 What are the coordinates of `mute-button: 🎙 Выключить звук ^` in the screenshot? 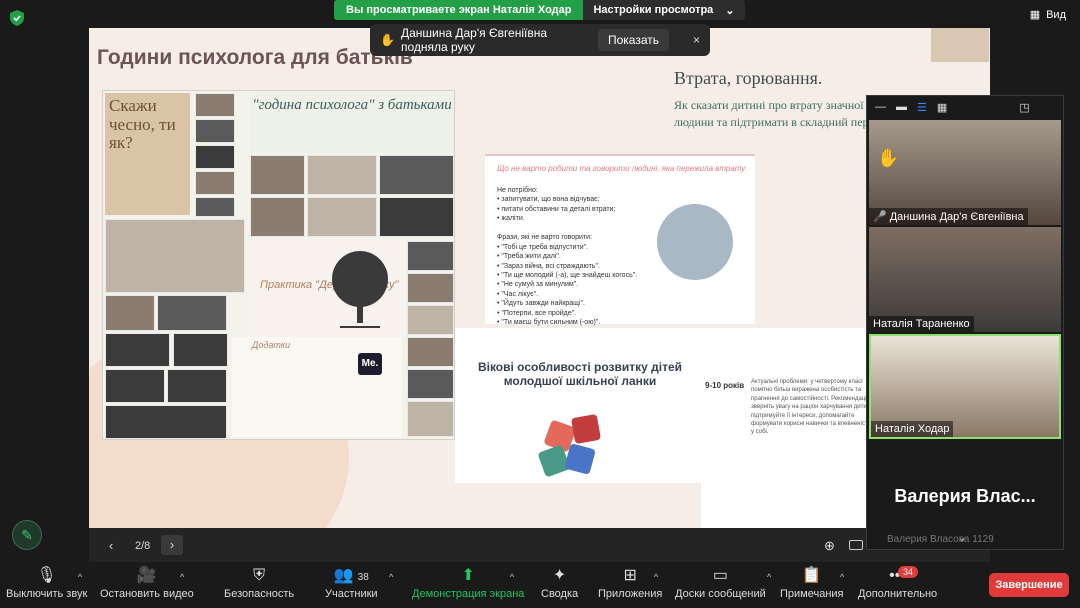 It's located at (46, 583).